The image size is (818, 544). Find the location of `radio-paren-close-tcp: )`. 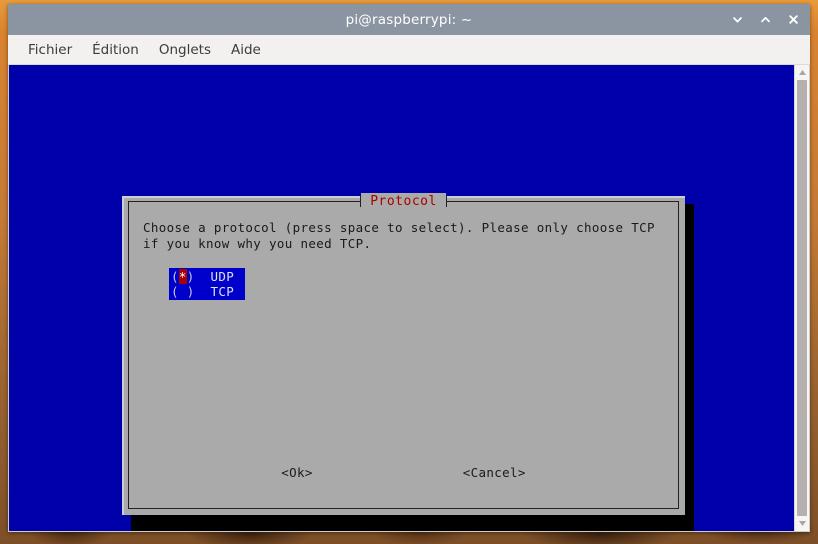

radio-paren-close-tcp: ) is located at coordinates (190, 291).